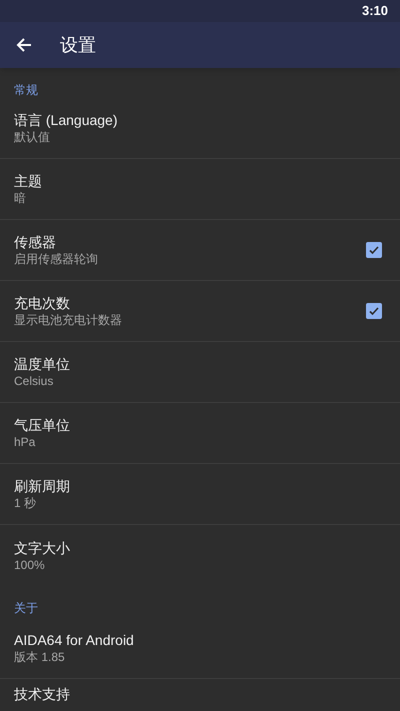 This screenshot has width=400, height=711. I want to click on setting-summary: 100%, so click(30, 564).